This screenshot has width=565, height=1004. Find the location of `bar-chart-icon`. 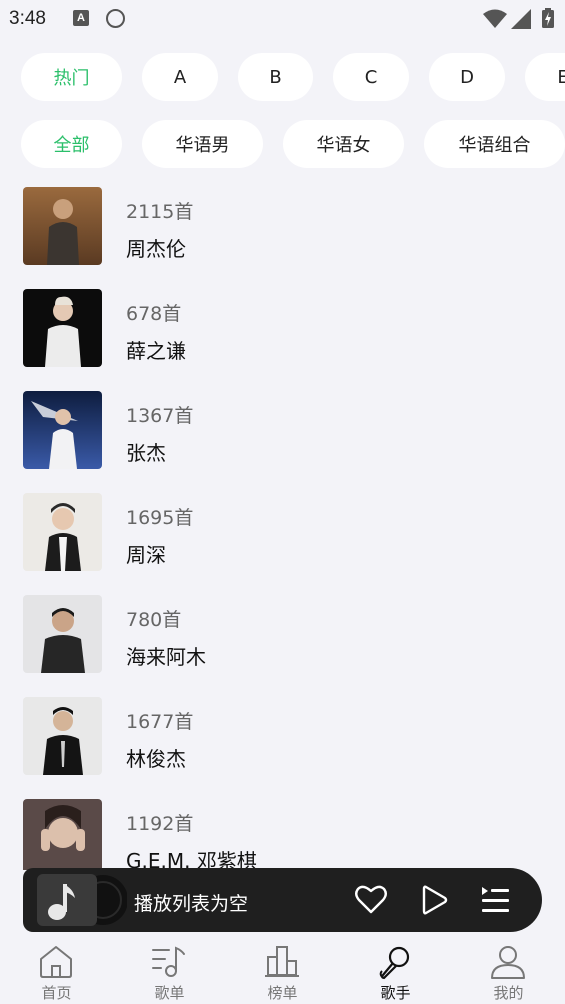

bar-chart-icon is located at coordinates (282, 961).